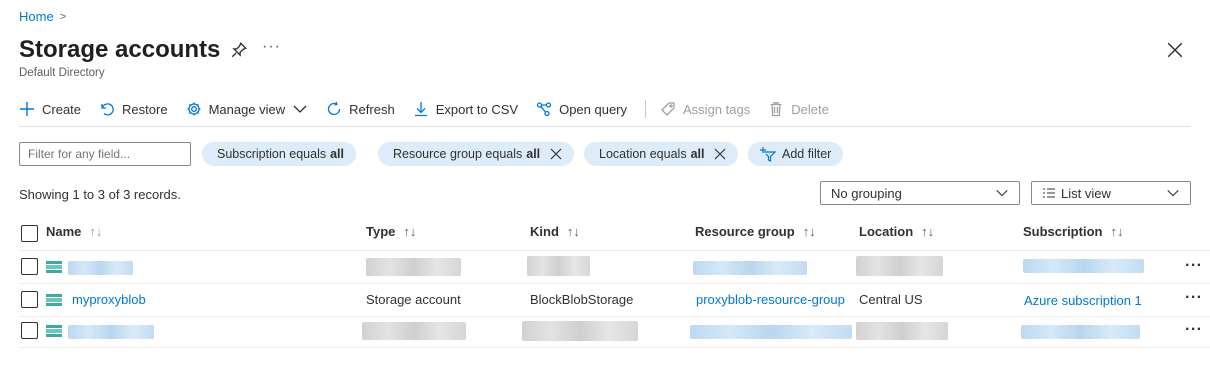 This screenshot has height=373, width=1210. I want to click on manage-view-button: Manage view, so click(247, 109).